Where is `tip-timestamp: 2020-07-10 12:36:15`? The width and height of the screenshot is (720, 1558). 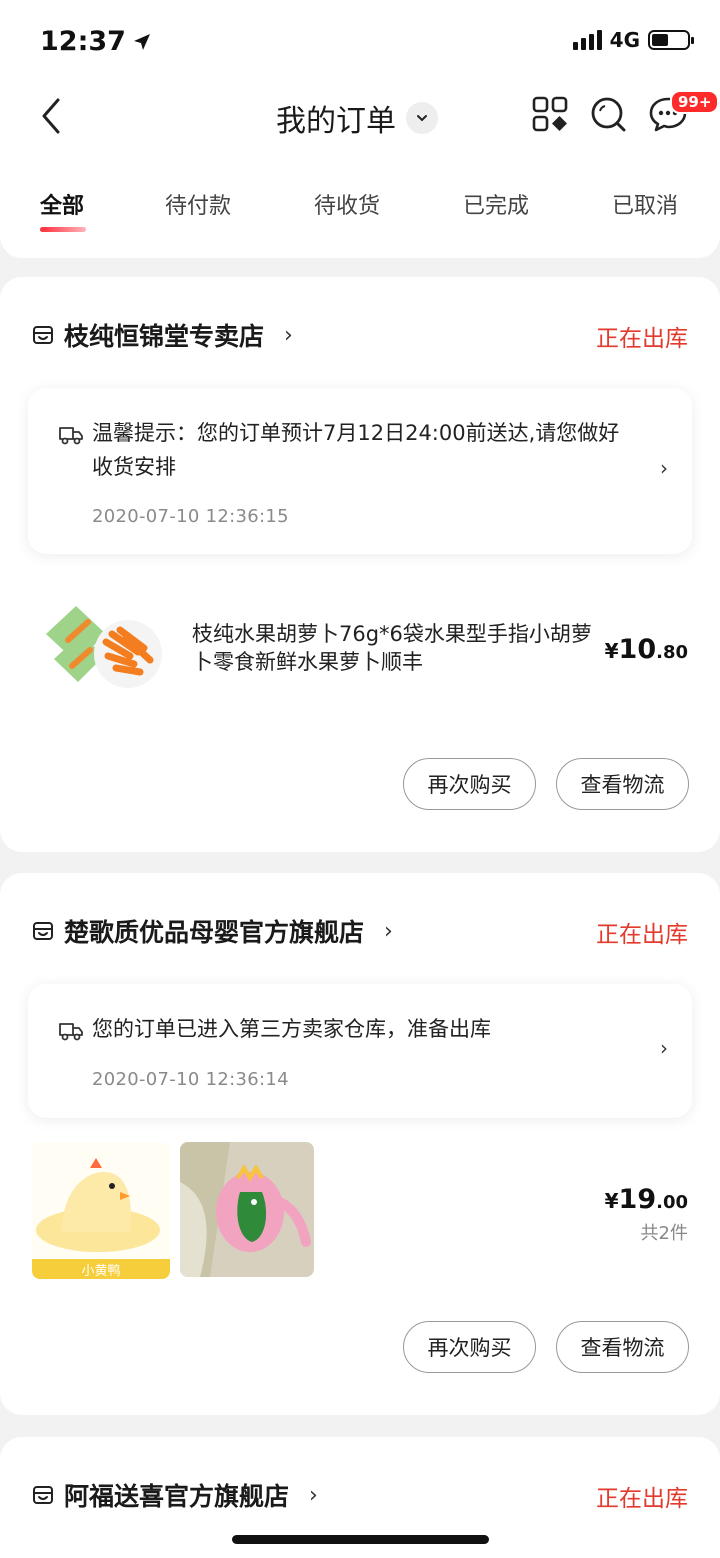 tip-timestamp: 2020-07-10 12:36:15 is located at coordinates (190, 516).